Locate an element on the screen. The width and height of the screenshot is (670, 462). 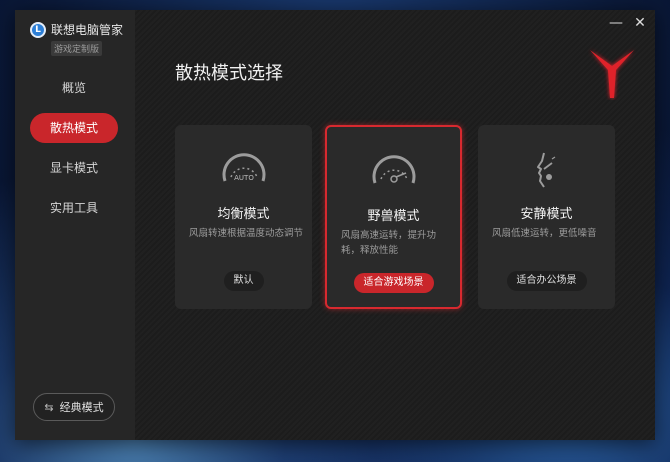
swap-arrows-icon: ⇆ is located at coordinates (49, 407).